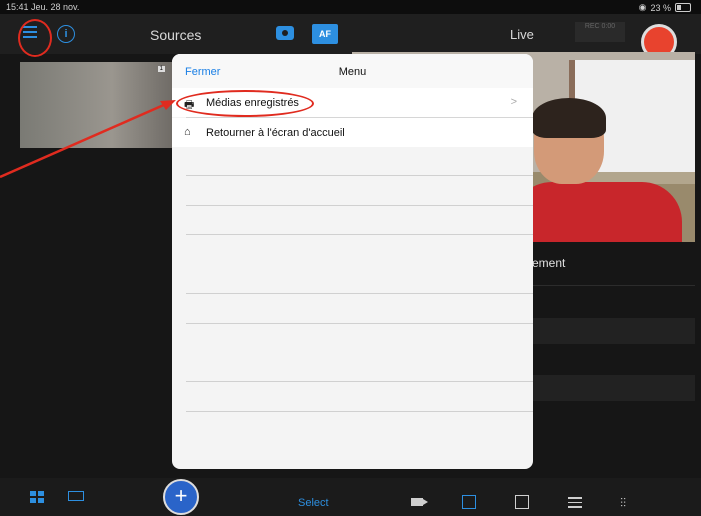 The width and height of the screenshot is (701, 516). I want to click on frame-icon, so click(469, 502).